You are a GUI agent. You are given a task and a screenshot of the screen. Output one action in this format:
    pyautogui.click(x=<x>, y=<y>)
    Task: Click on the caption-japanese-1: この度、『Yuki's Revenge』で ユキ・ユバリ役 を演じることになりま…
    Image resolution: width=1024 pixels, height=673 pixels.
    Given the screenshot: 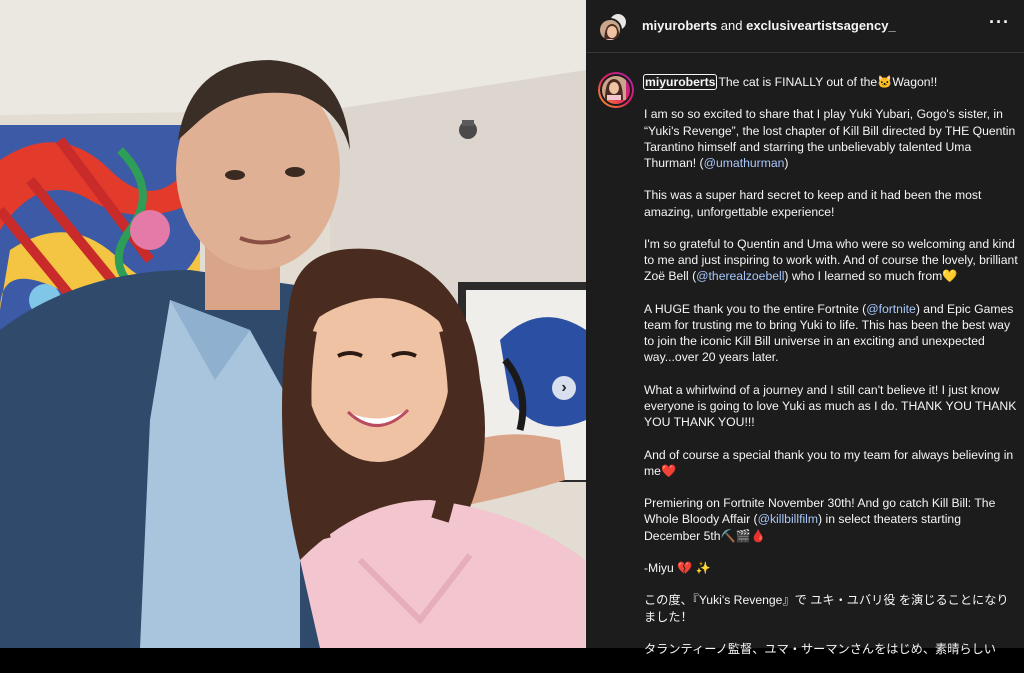 What is the action you would take?
    pyautogui.click(x=826, y=608)
    